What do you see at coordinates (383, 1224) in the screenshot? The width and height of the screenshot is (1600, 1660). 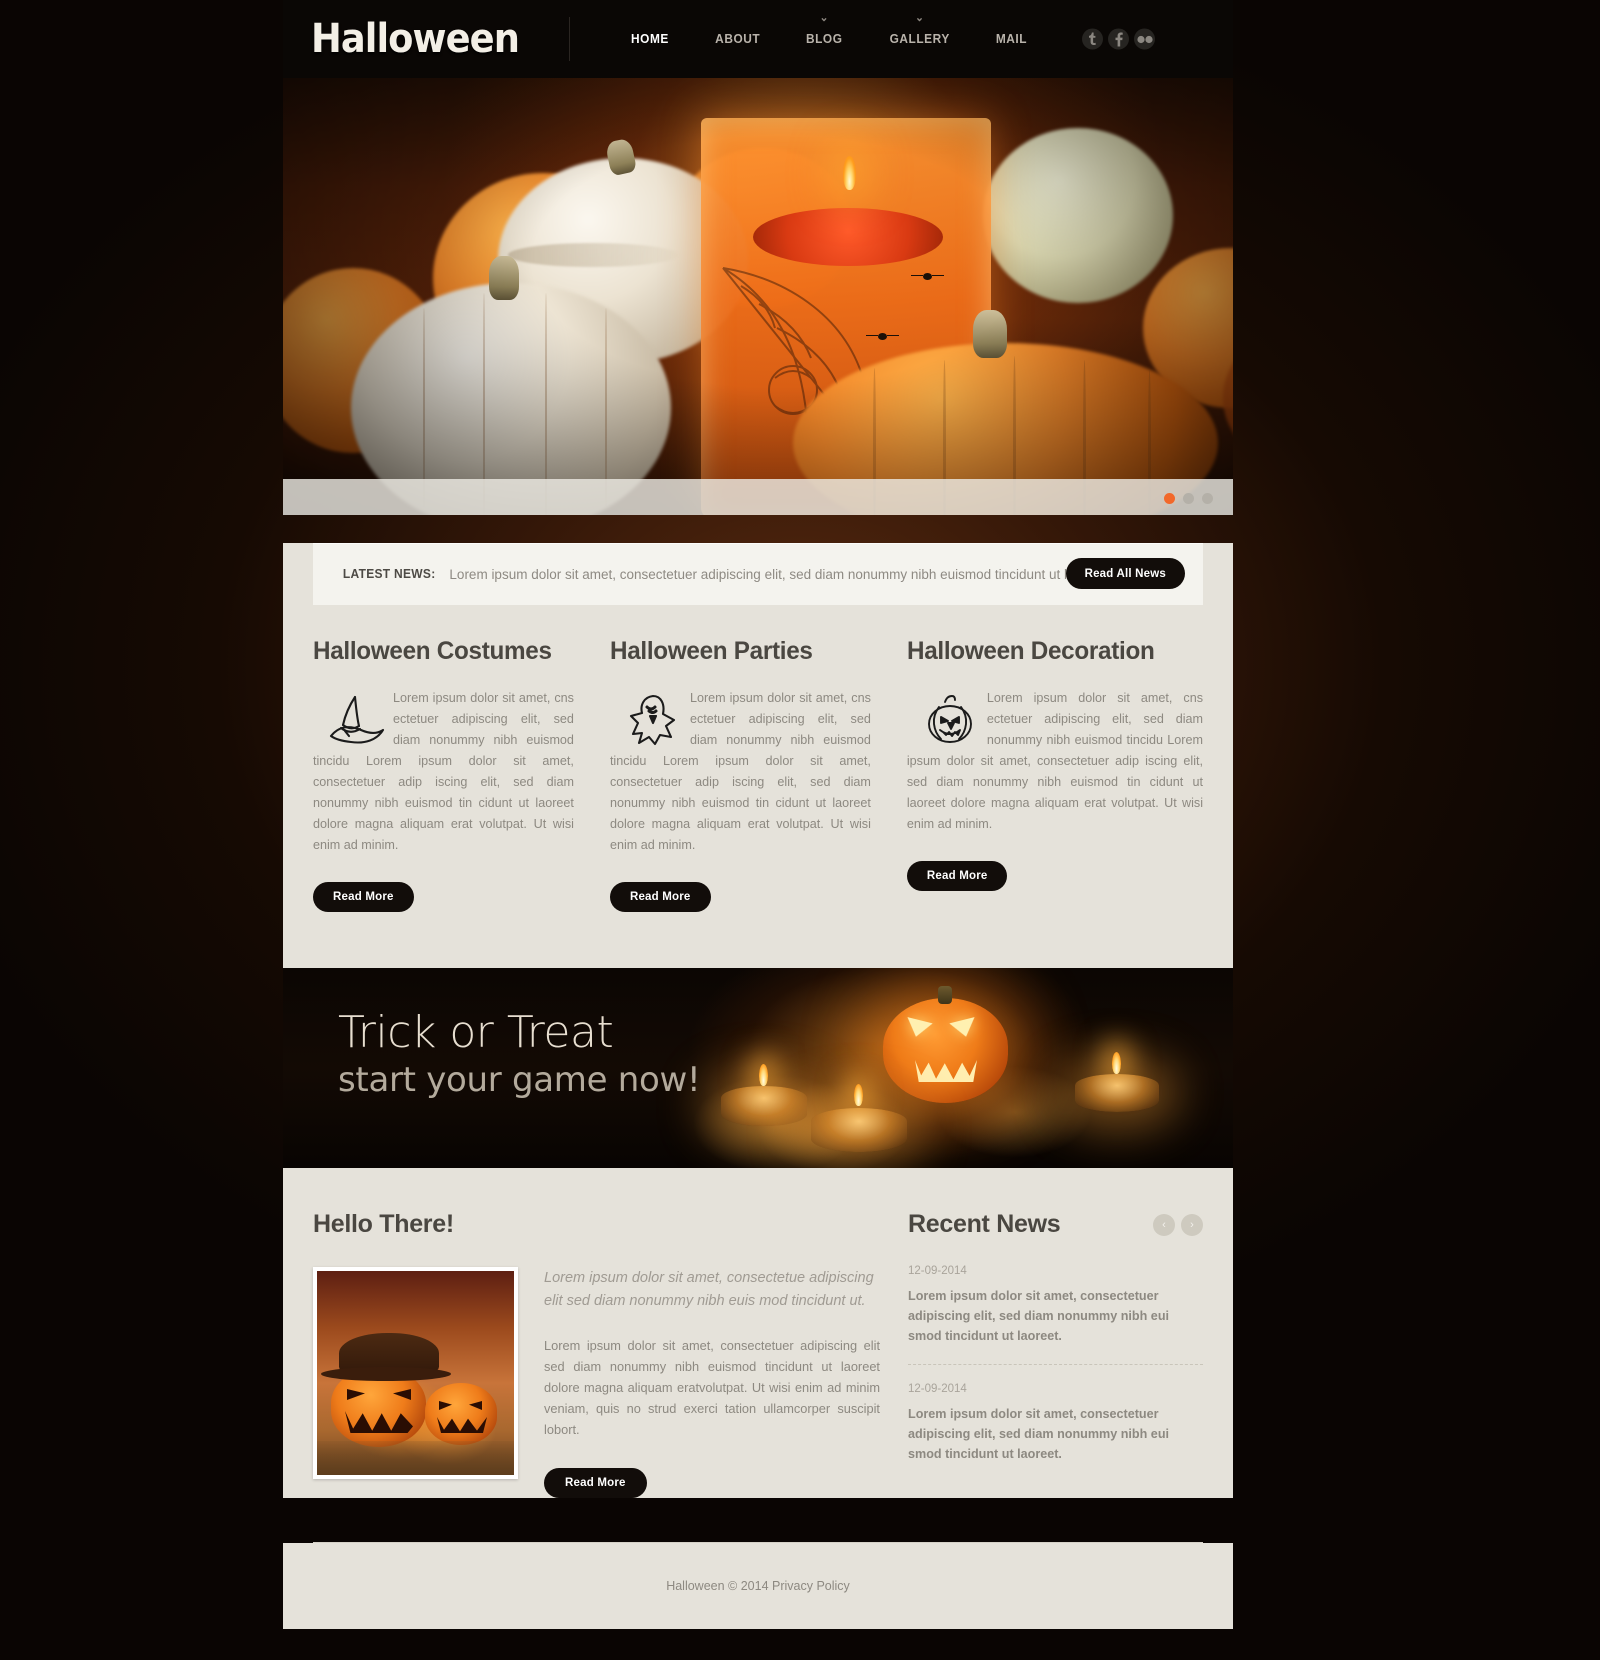 I see `hello-title: Hello There!` at bounding box center [383, 1224].